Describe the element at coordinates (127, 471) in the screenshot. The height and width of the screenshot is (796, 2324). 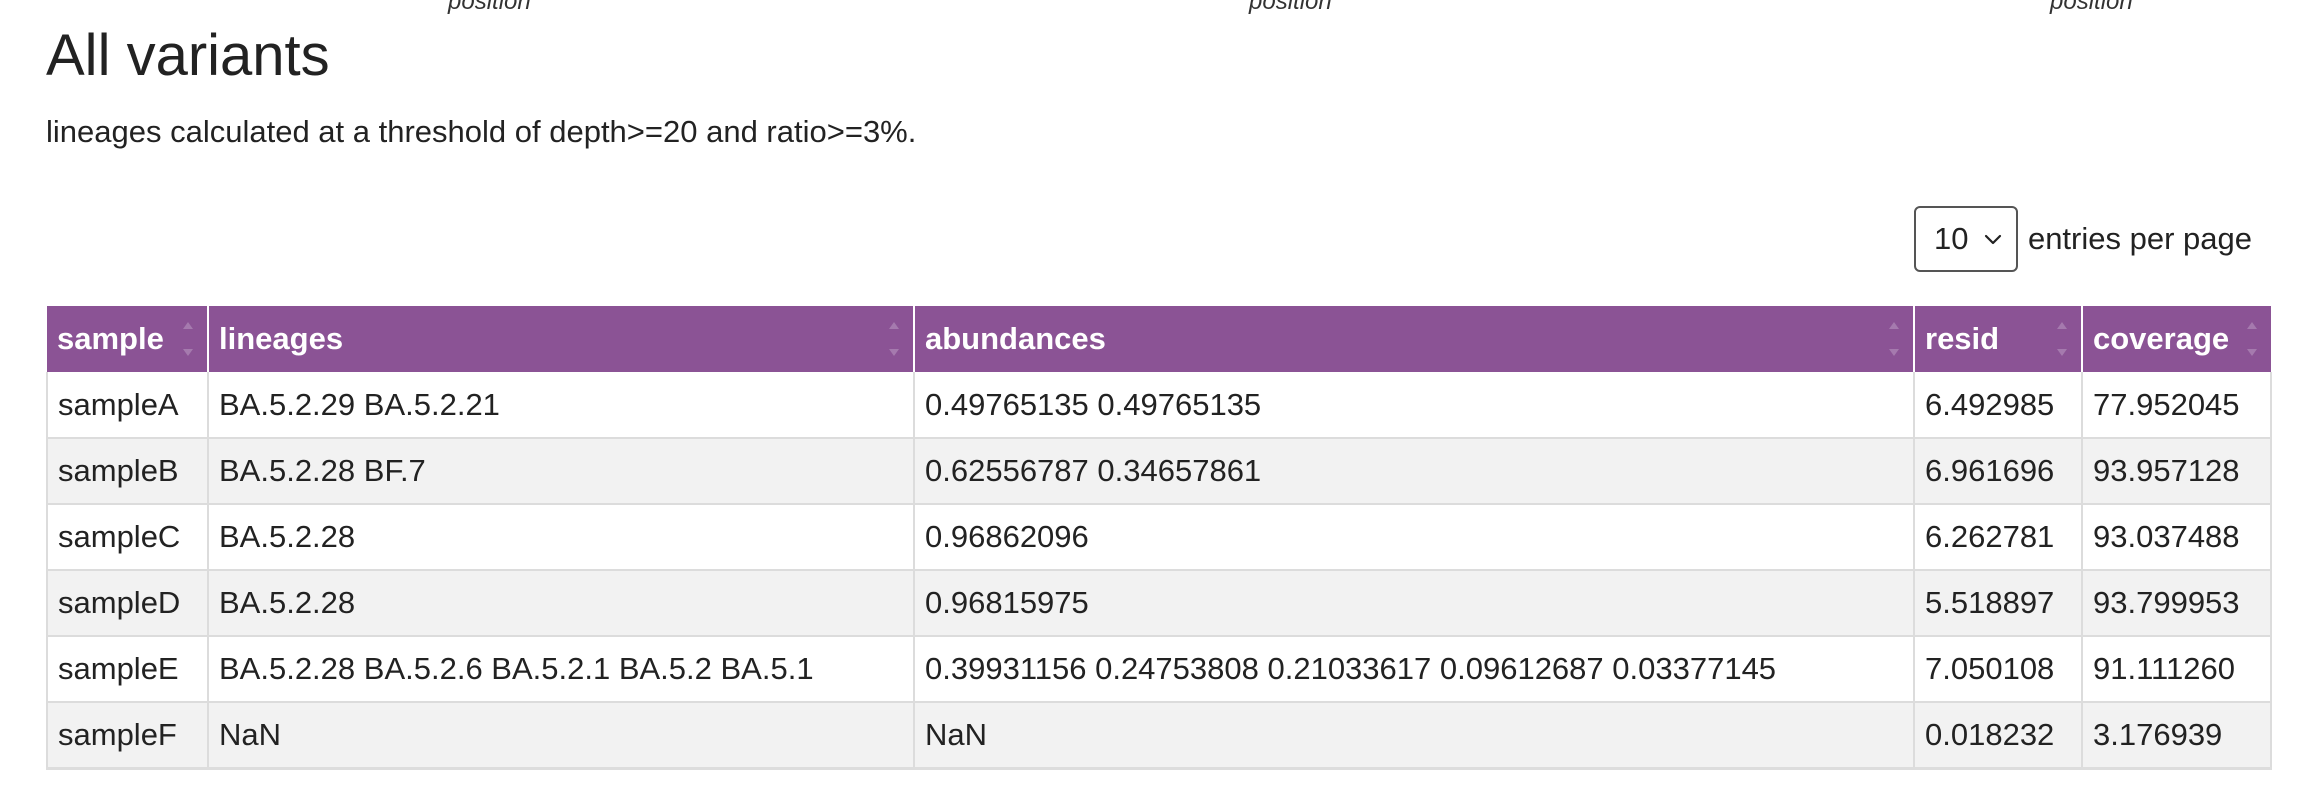
I see `cell-sample: sampleB` at that location.